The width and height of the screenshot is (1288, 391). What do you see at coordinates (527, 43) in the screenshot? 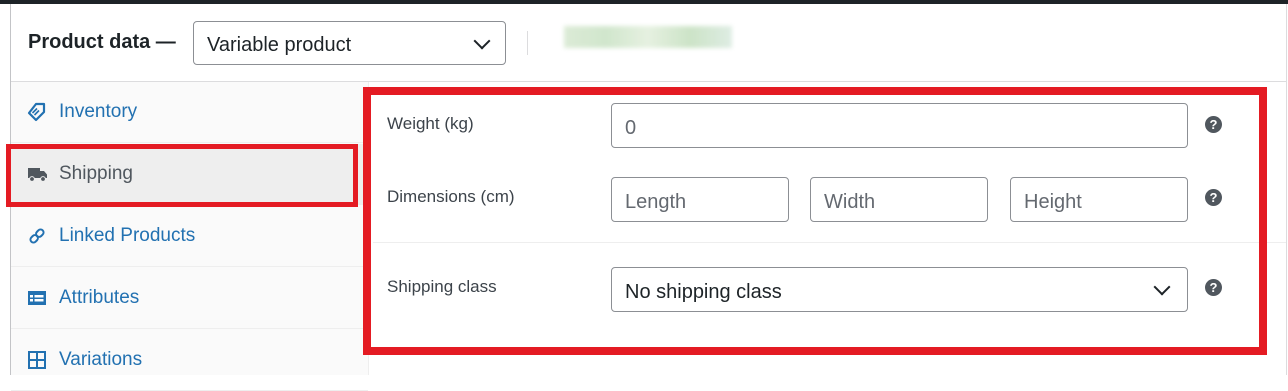
I see `header-separator` at bounding box center [527, 43].